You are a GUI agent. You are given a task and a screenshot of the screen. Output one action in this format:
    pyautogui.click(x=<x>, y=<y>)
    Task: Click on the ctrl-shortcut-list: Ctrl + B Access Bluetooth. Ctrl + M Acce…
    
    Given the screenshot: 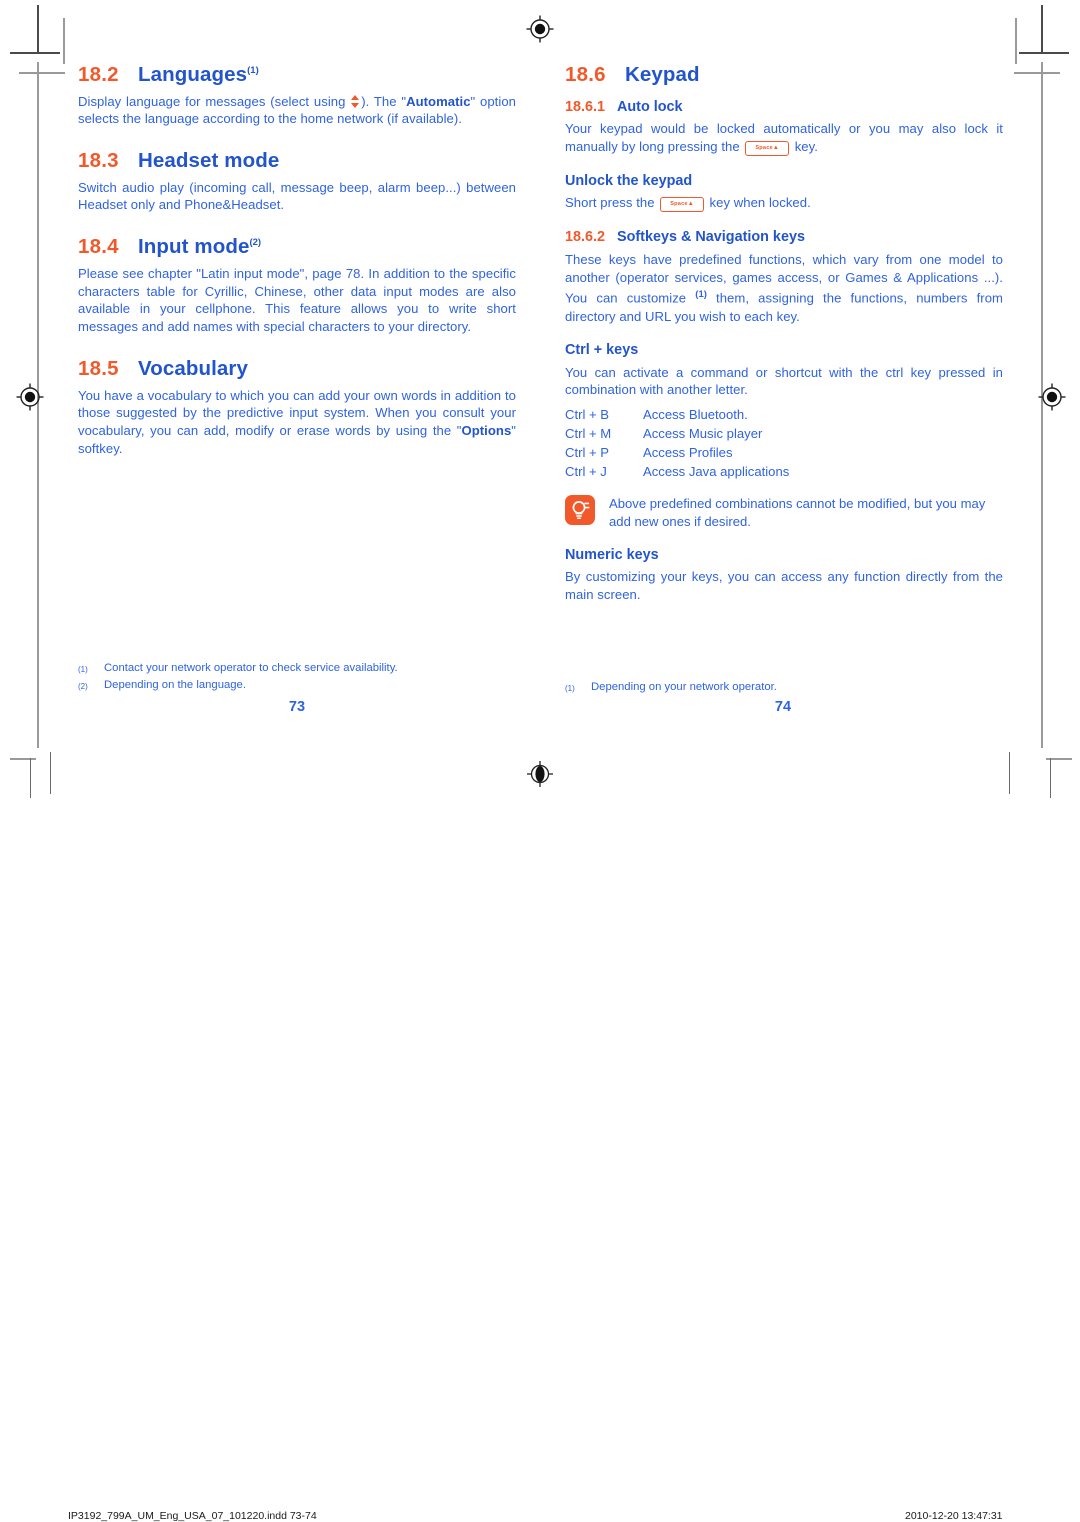 What is the action you would take?
    pyautogui.click(x=784, y=443)
    